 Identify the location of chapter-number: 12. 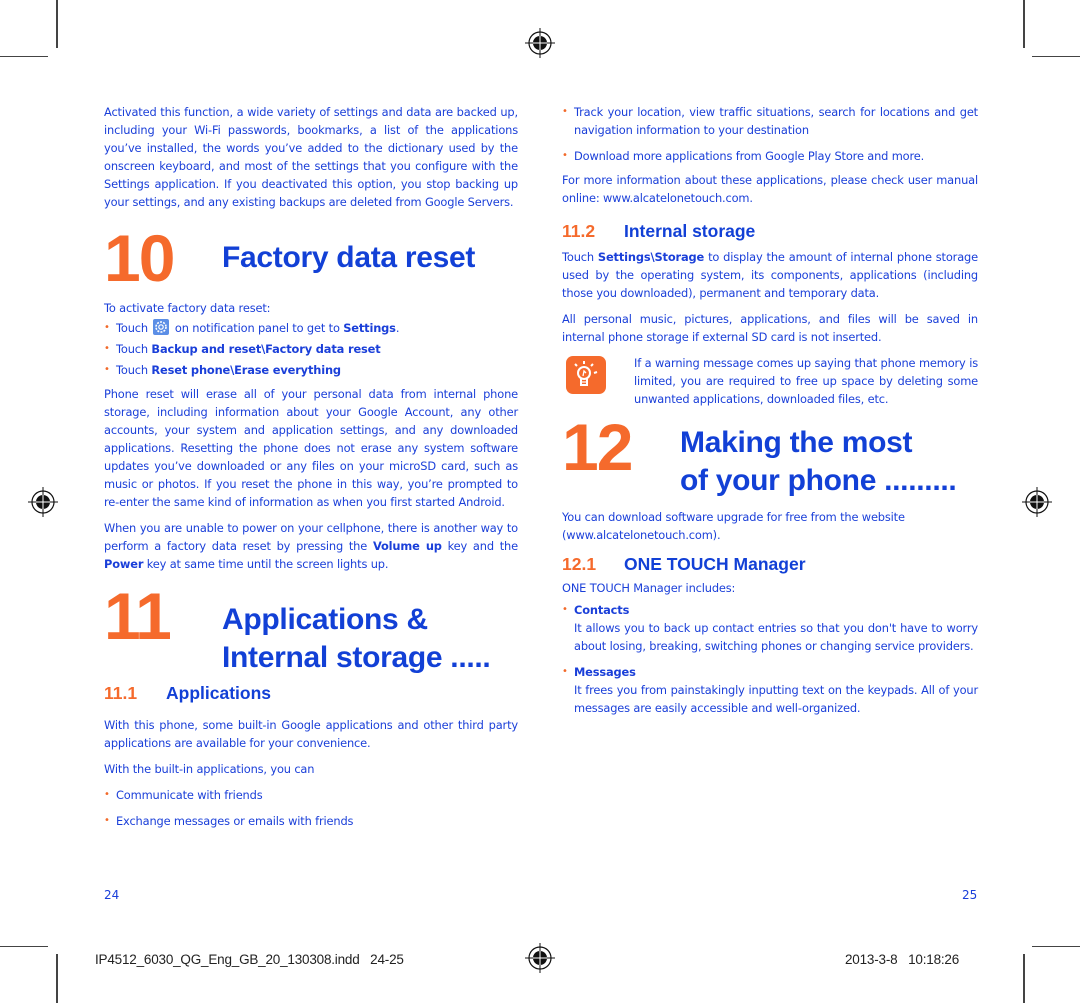
(597, 447).